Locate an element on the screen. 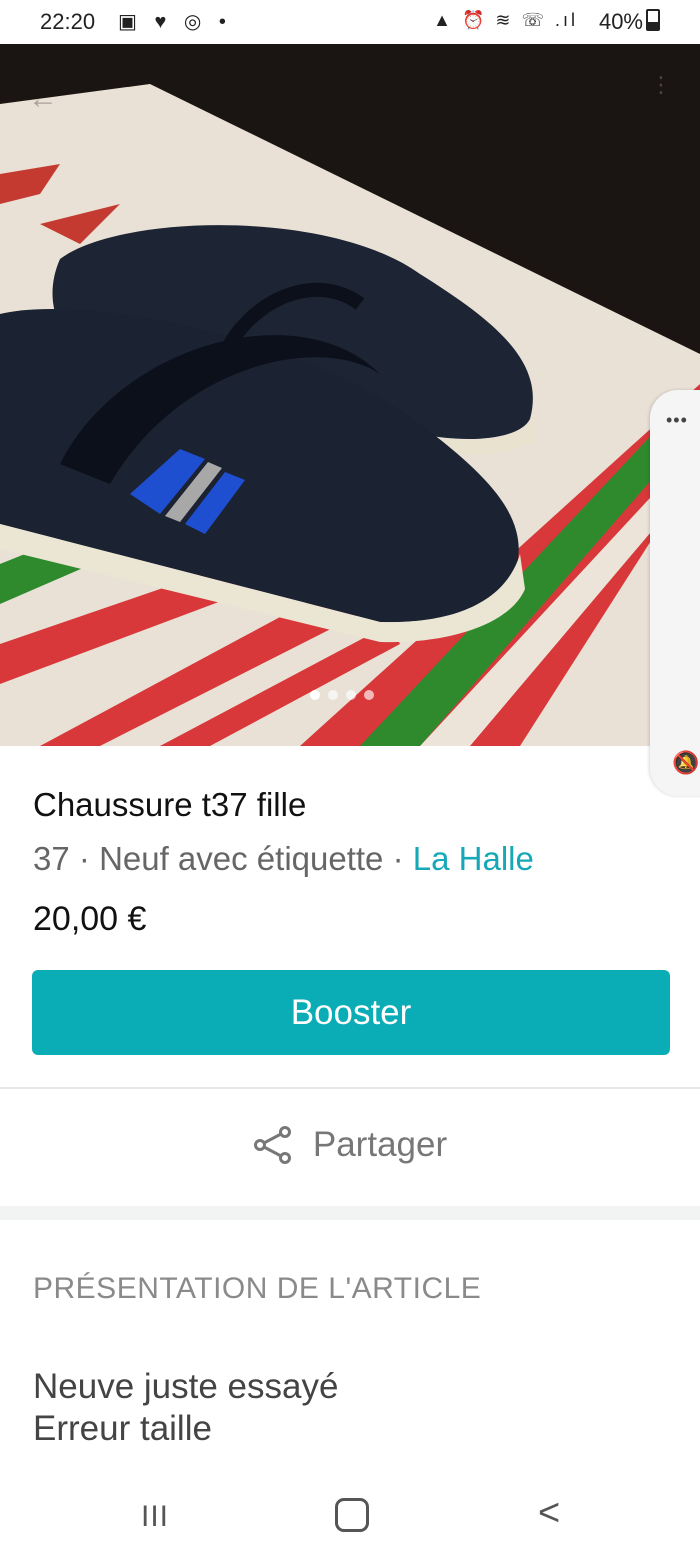  back-arrow-icon: ← is located at coordinates (43, 99).